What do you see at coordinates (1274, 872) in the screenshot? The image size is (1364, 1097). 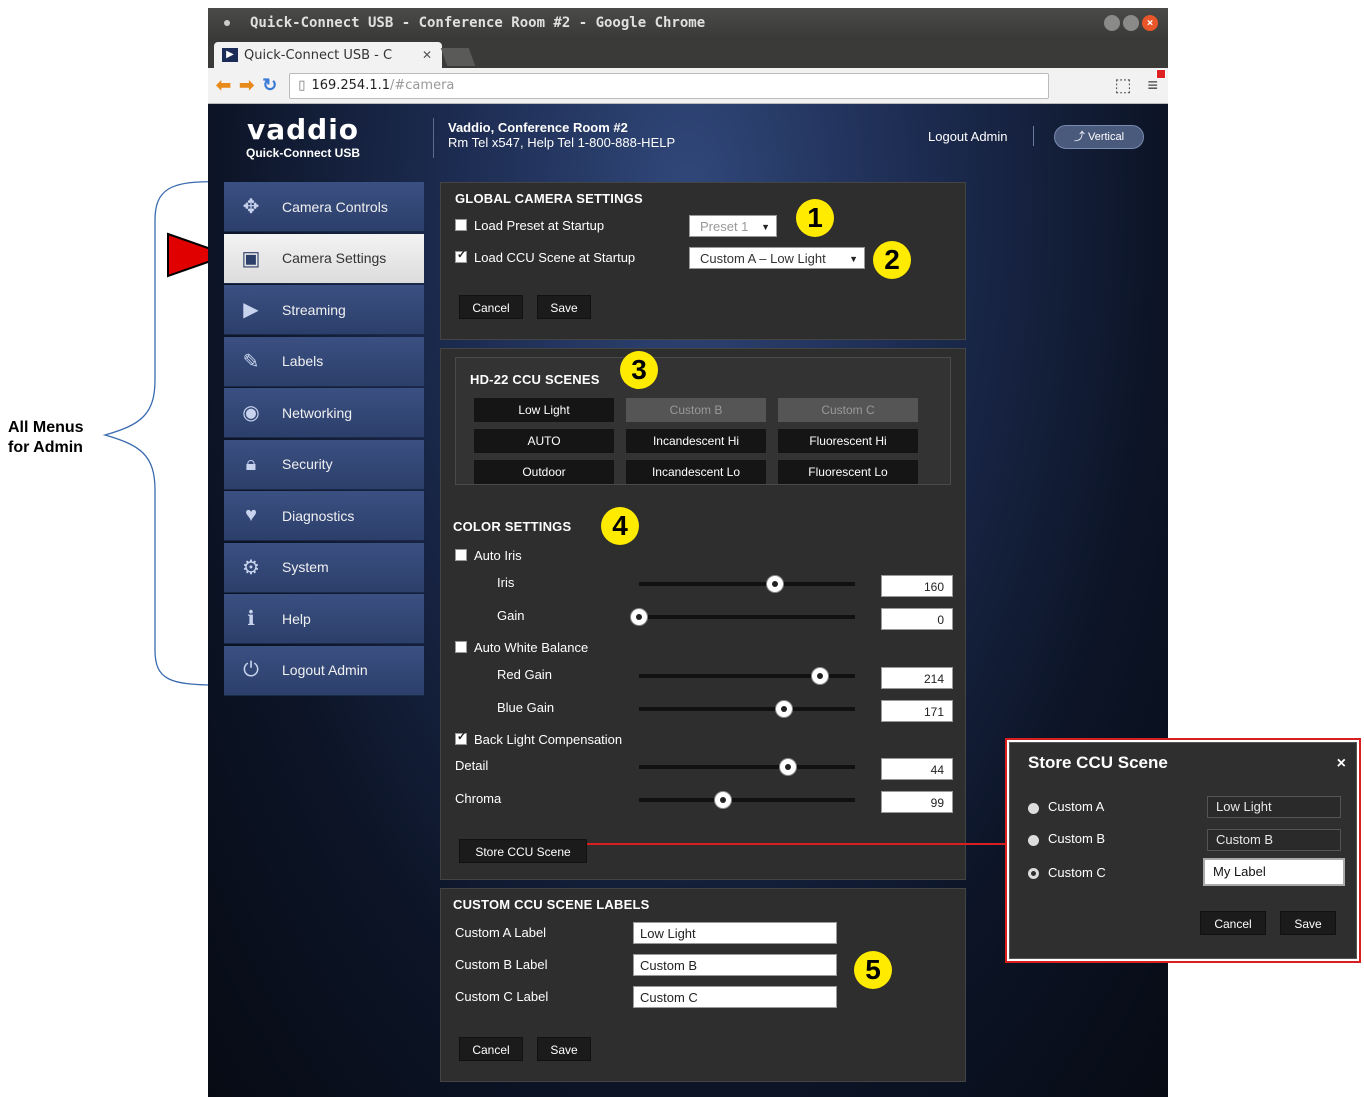 I see `custom-c-name-field: My Label` at bounding box center [1274, 872].